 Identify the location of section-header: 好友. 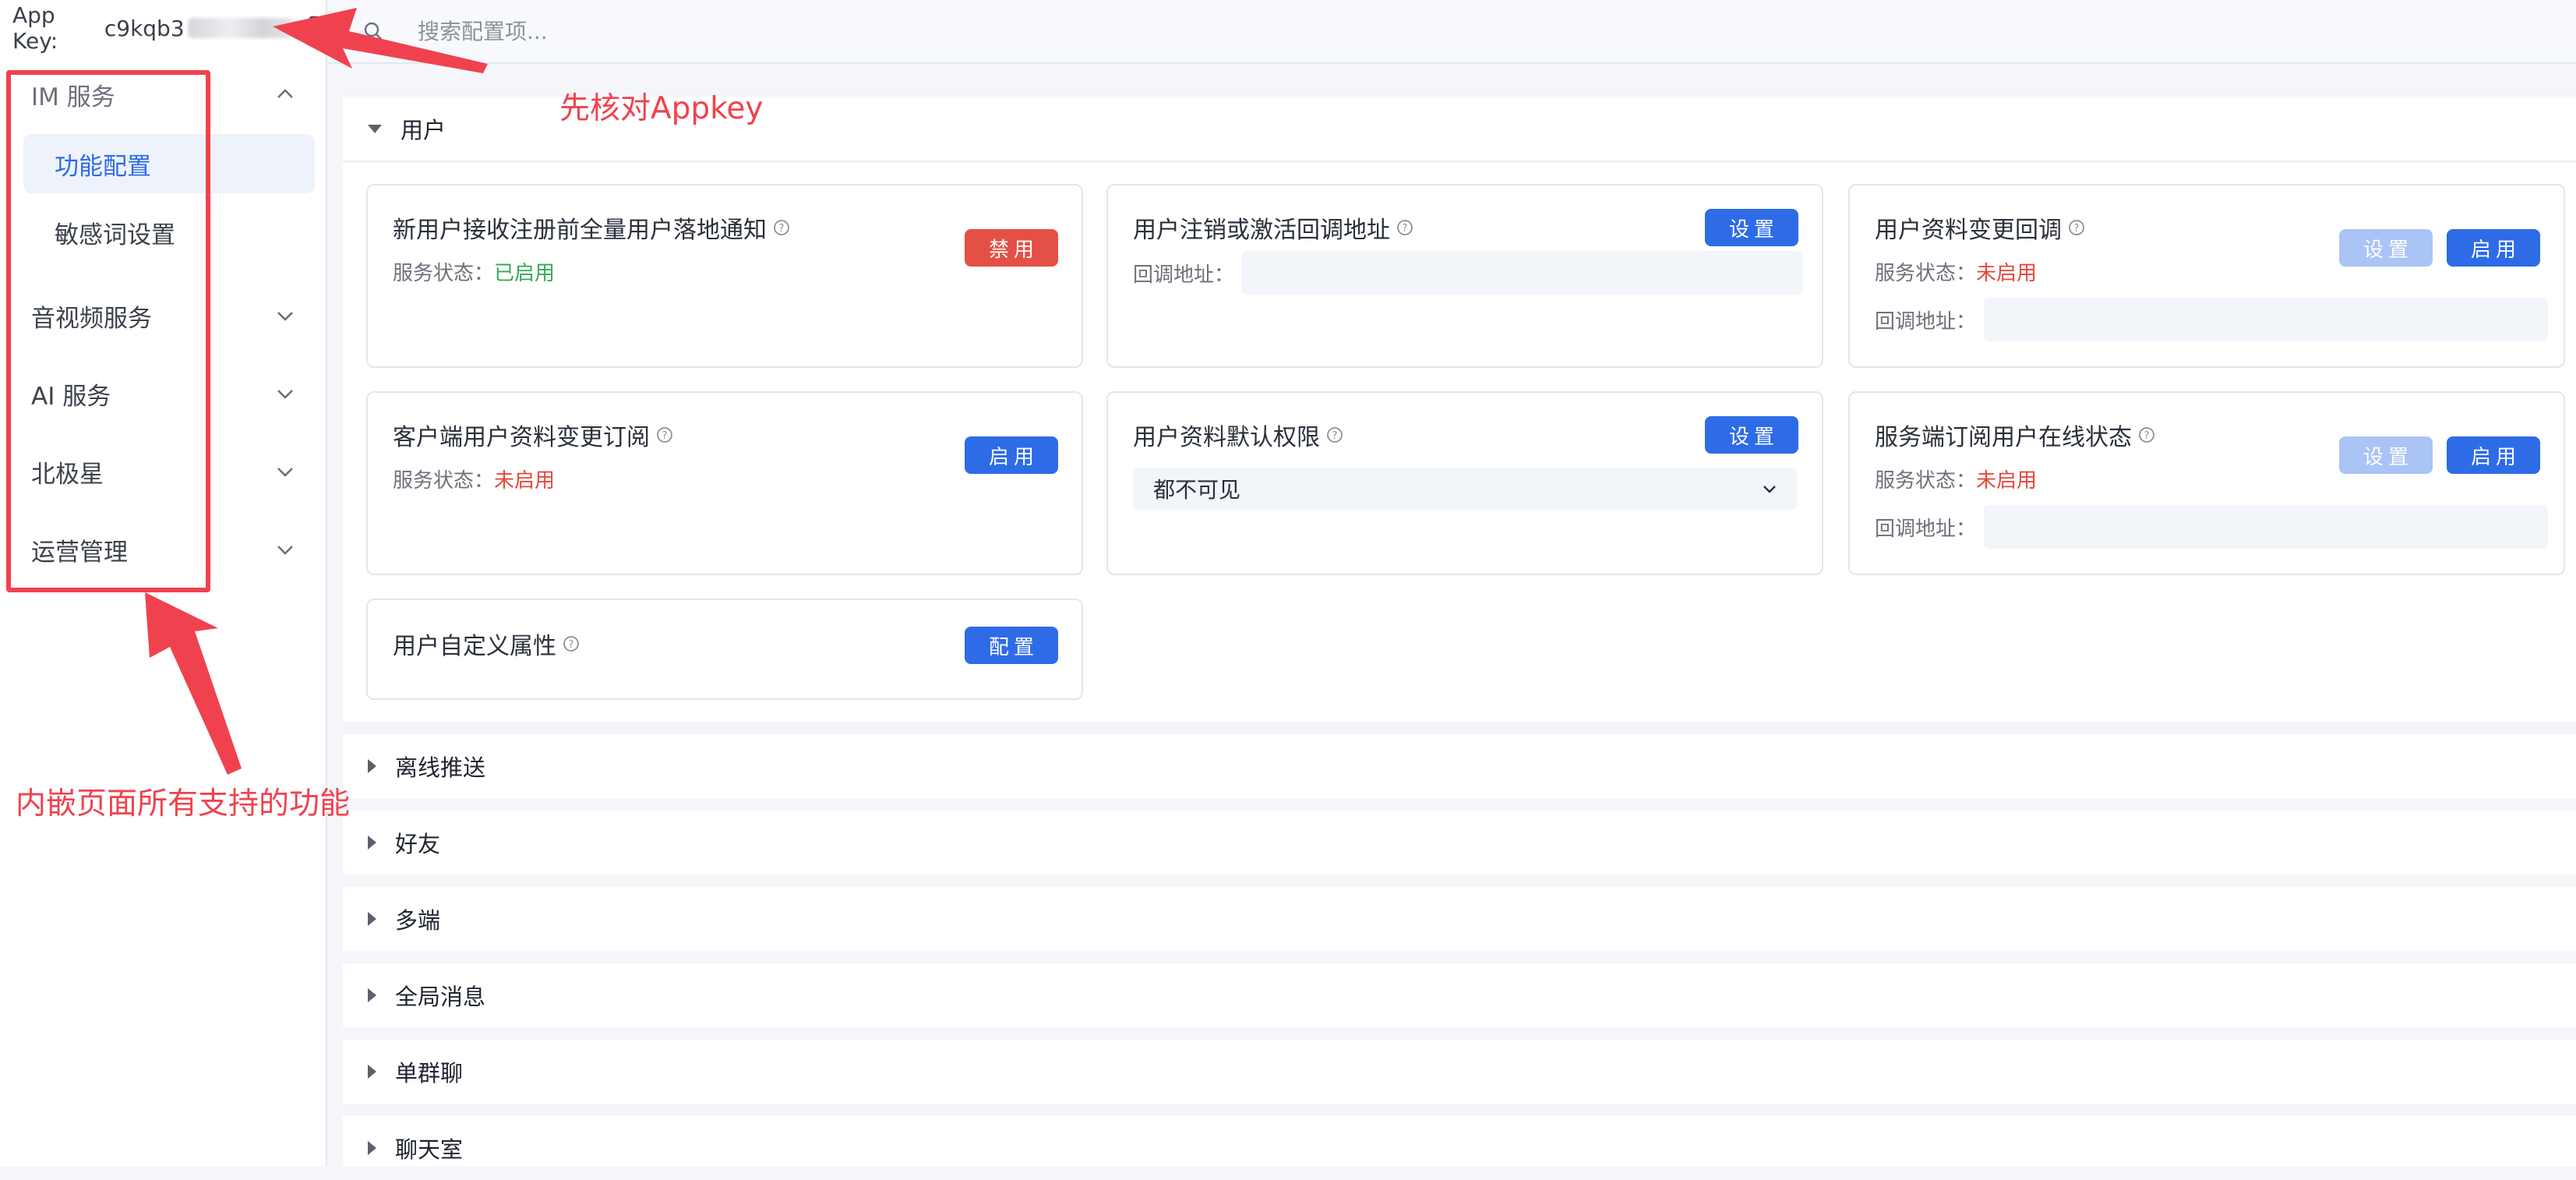
(1459, 842).